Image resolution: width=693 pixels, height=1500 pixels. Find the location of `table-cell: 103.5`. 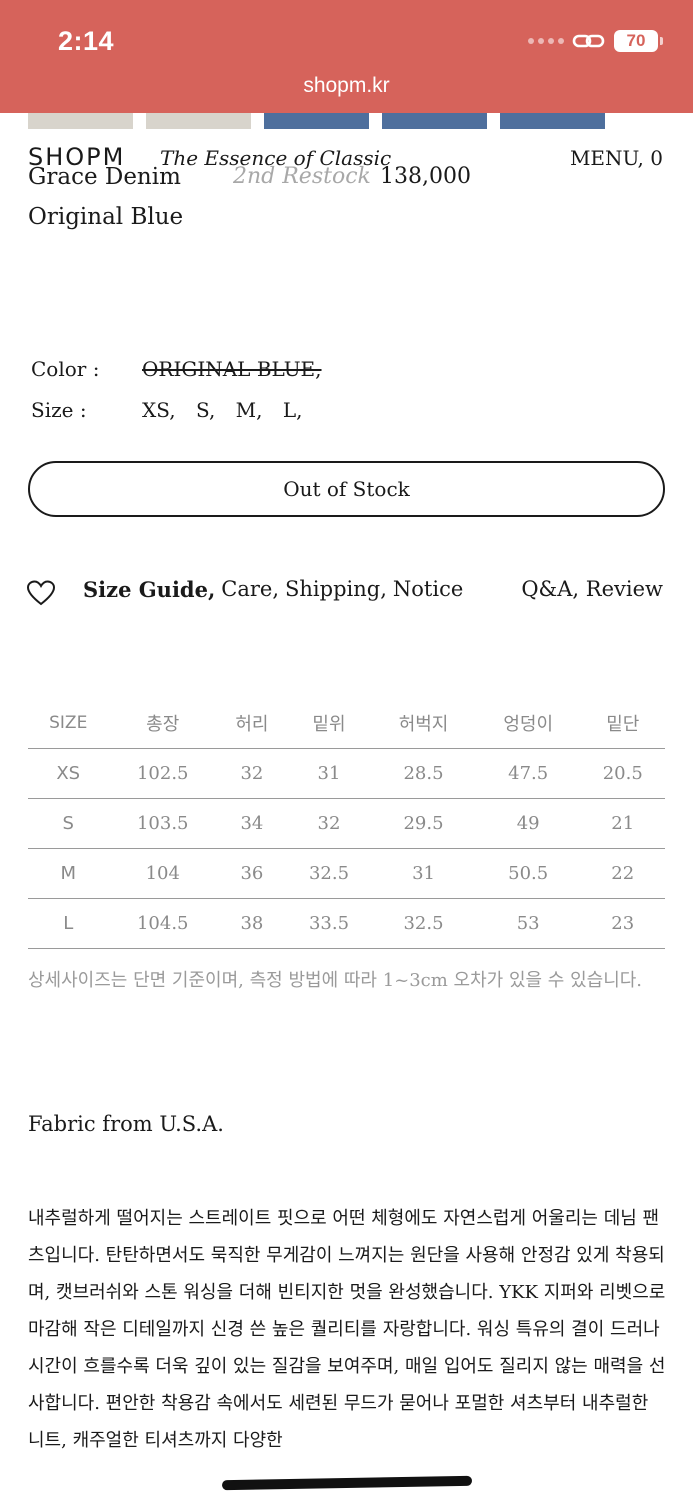

table-cell: 103.5 is located at coordinates (163, 823).